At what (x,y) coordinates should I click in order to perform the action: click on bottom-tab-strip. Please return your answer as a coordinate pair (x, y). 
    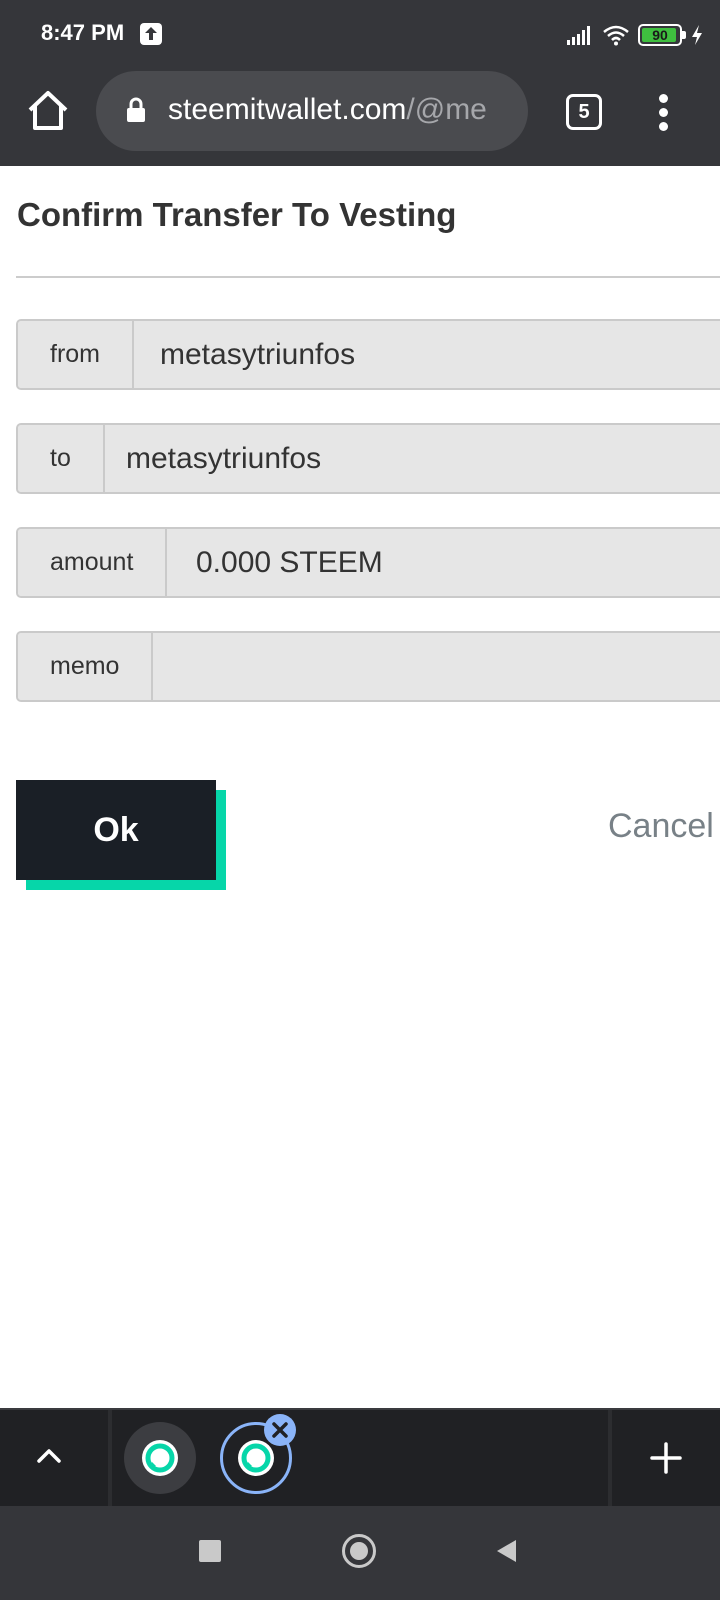
    Looking at the image, I should click on (360, 1457).